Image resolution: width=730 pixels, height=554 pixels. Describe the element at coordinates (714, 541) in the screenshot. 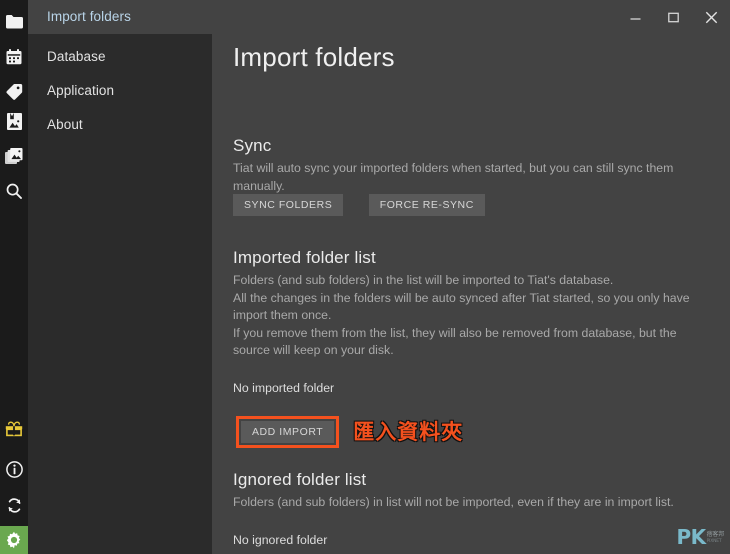

I see `watermark-line2: PIXNET` at that location.